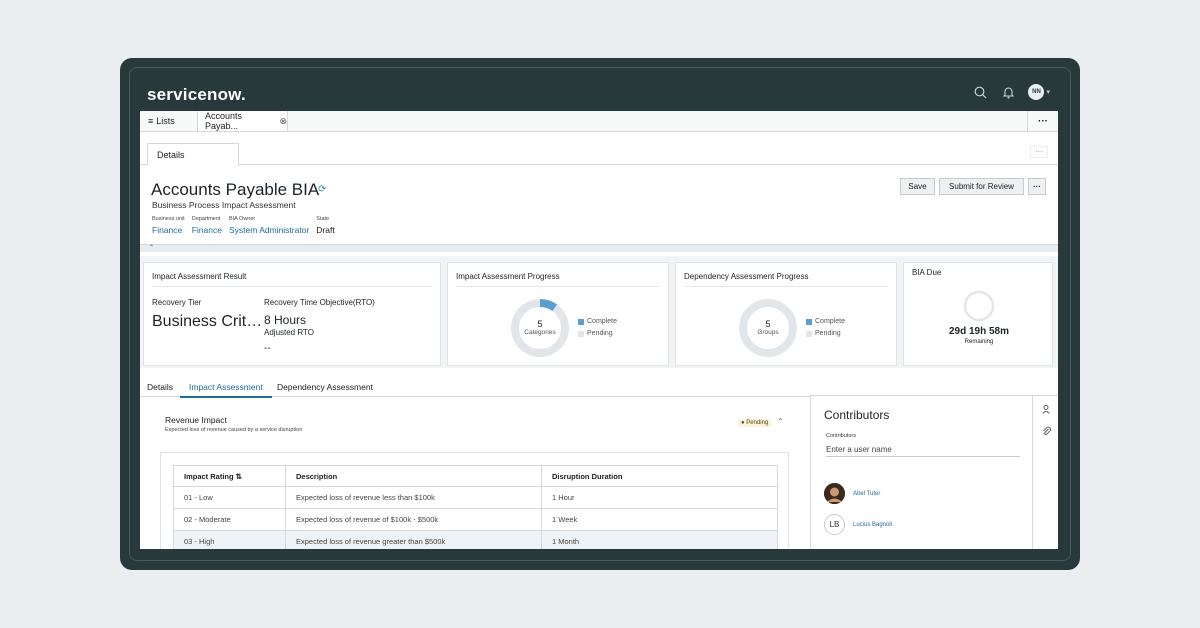 The height and width of the screenshot is (628, 1200). I want to click on legend-pending: Pending, so click(597, 333).